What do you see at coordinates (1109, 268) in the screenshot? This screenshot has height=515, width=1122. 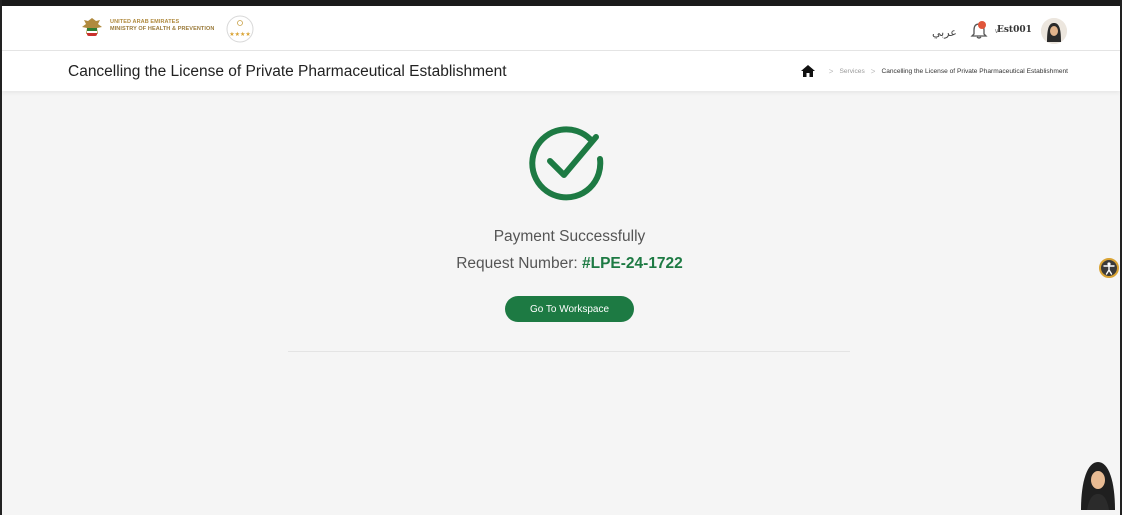 I see `accessibility-icon` at bounding box center [1109, 268].